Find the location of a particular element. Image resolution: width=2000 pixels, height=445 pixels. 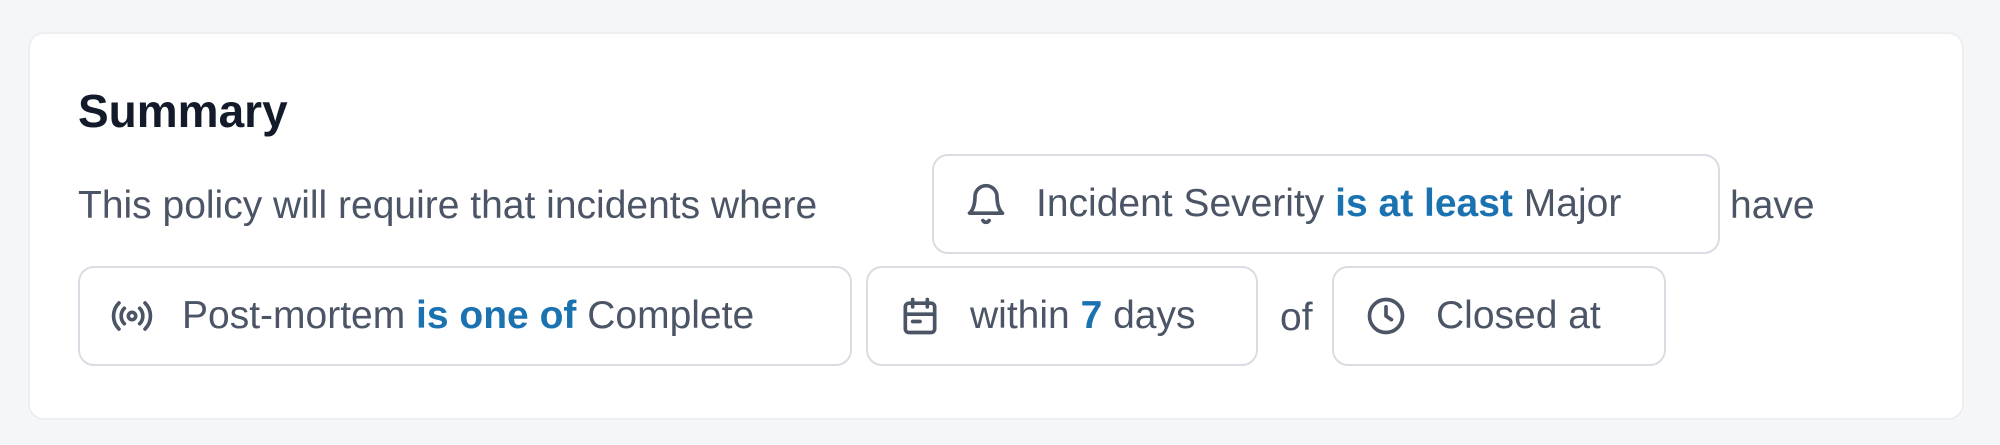

calendar-icon is located at coordinates (920, 316).